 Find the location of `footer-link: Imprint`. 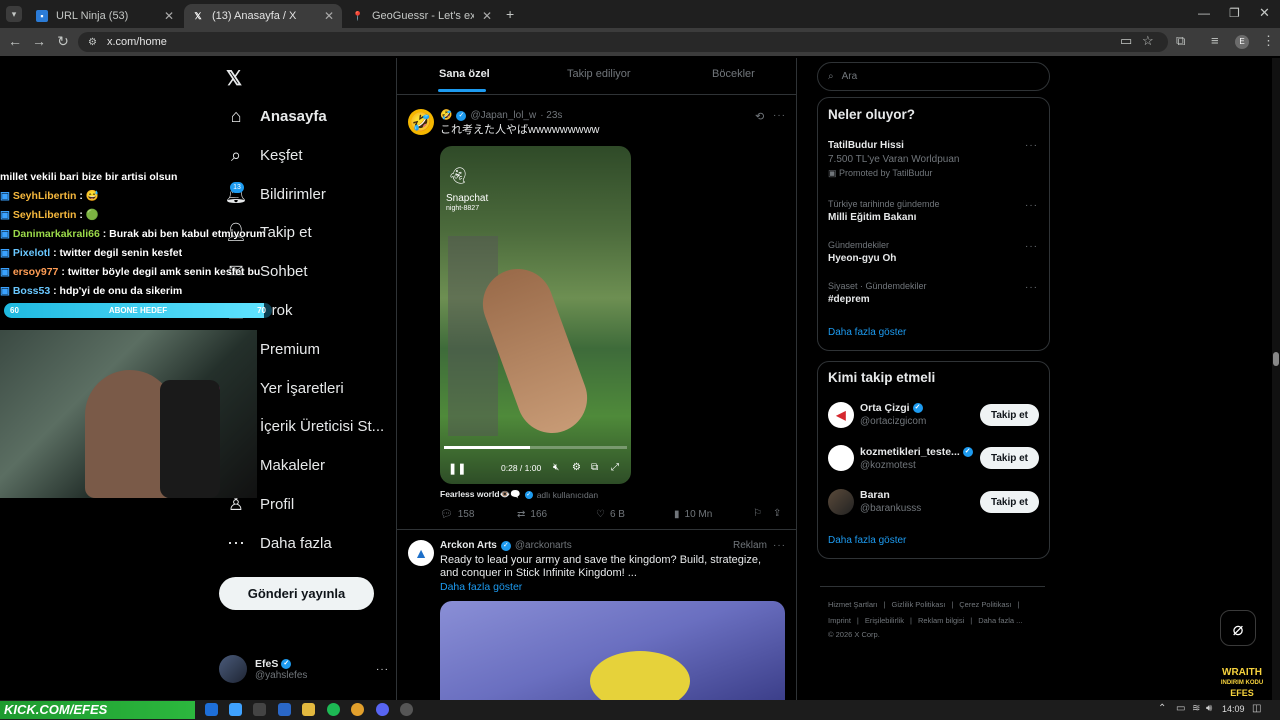

footer-link: Imprint is located at coordinates (839, 621).